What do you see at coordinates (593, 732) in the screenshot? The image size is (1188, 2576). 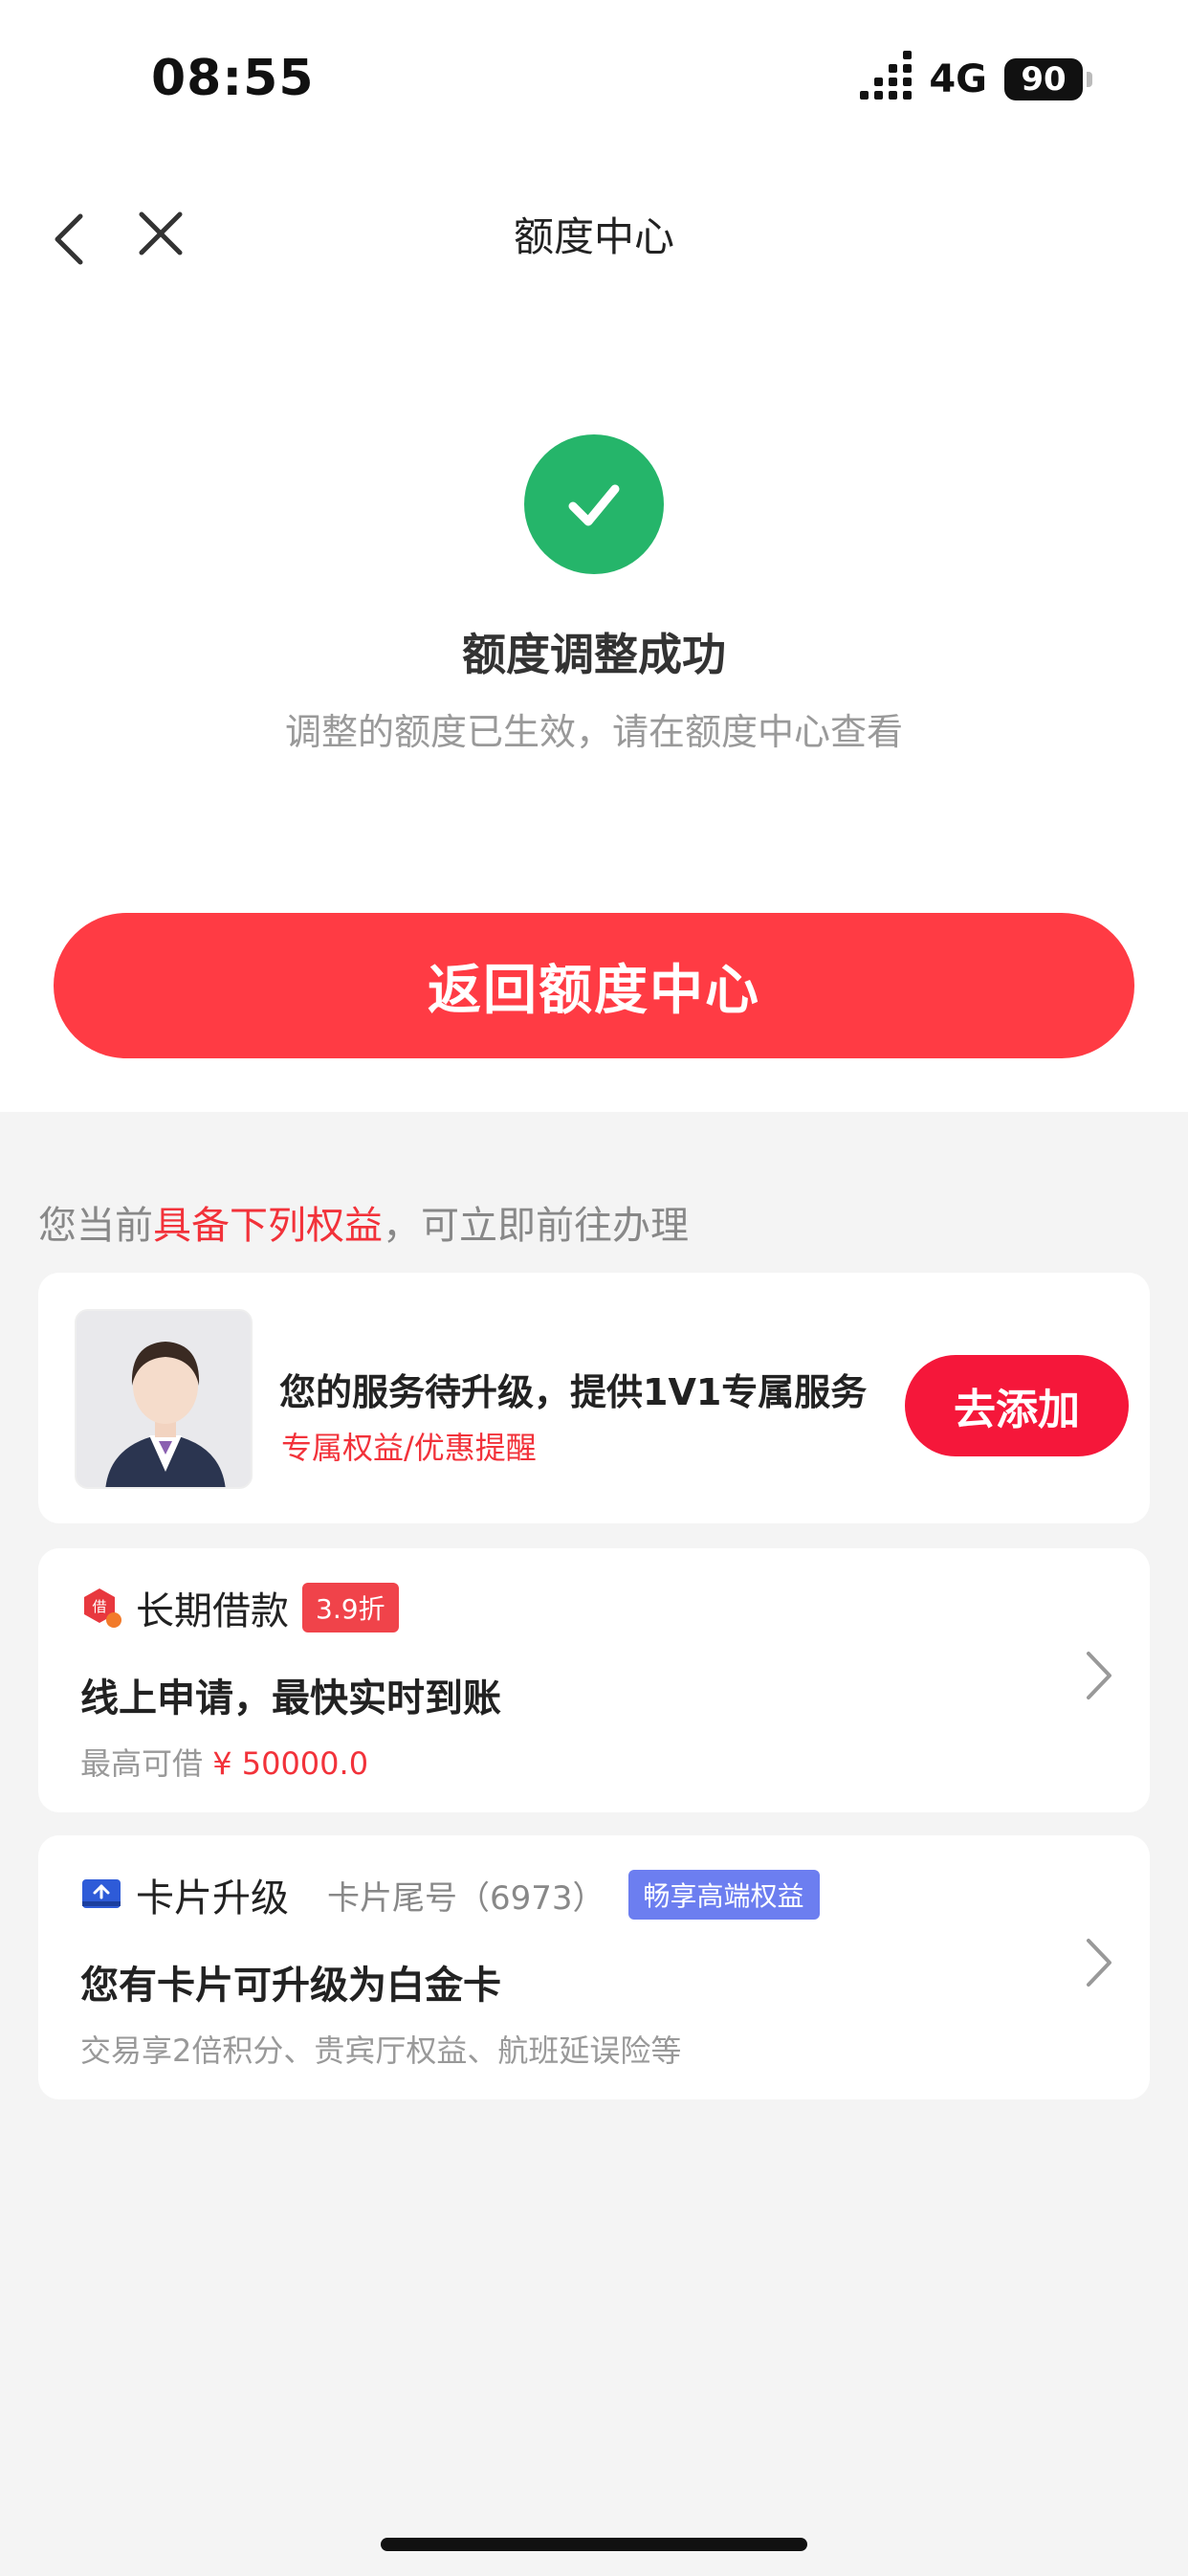 I see `success-subtitle: 调整的额度已生效，请在额度中心查看` at bounding box center [593, 732].